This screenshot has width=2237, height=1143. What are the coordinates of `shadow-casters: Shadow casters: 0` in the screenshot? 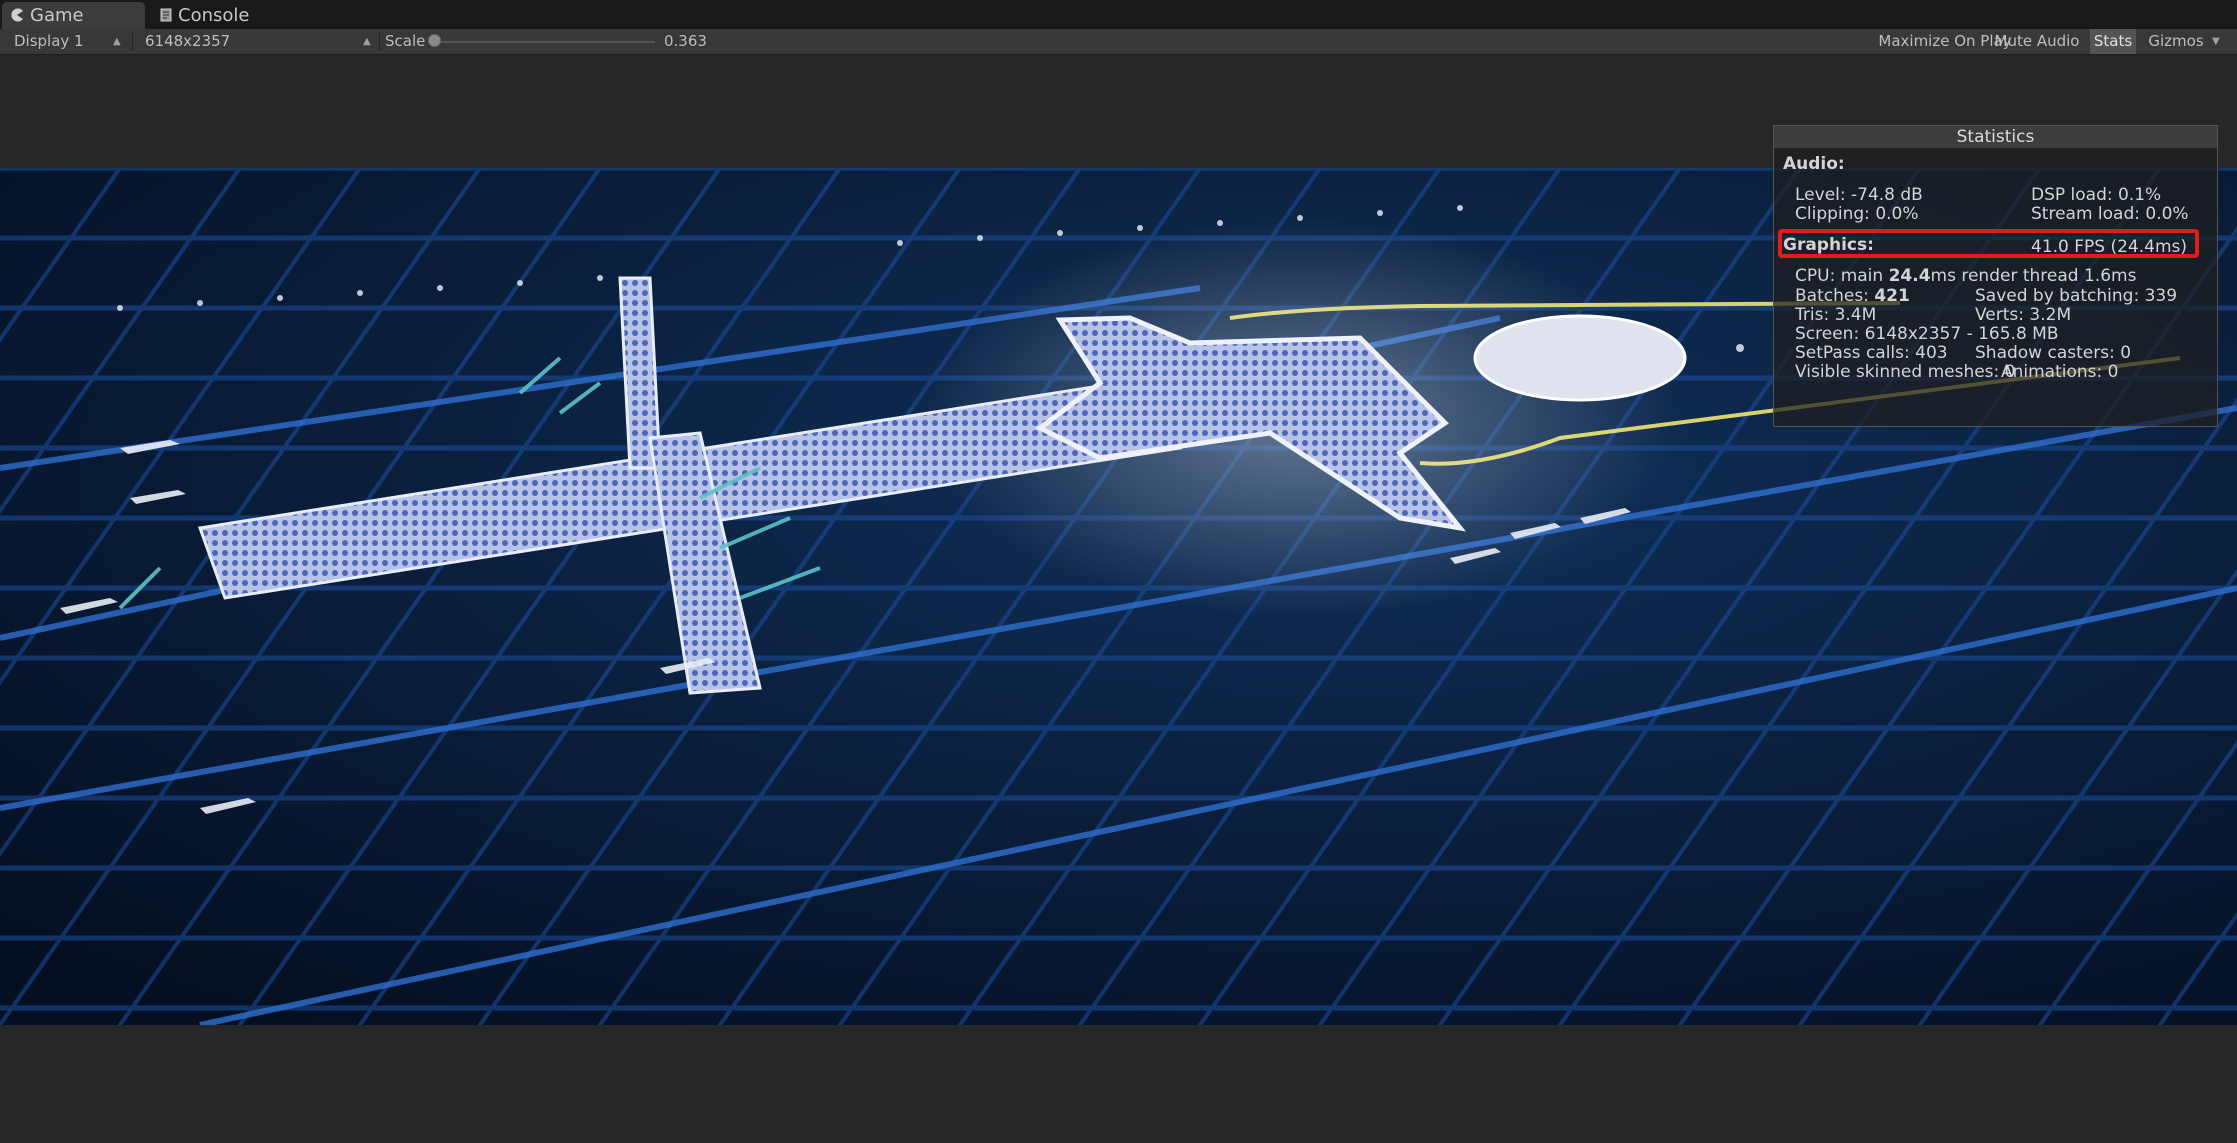 It's located at (2053, 353).